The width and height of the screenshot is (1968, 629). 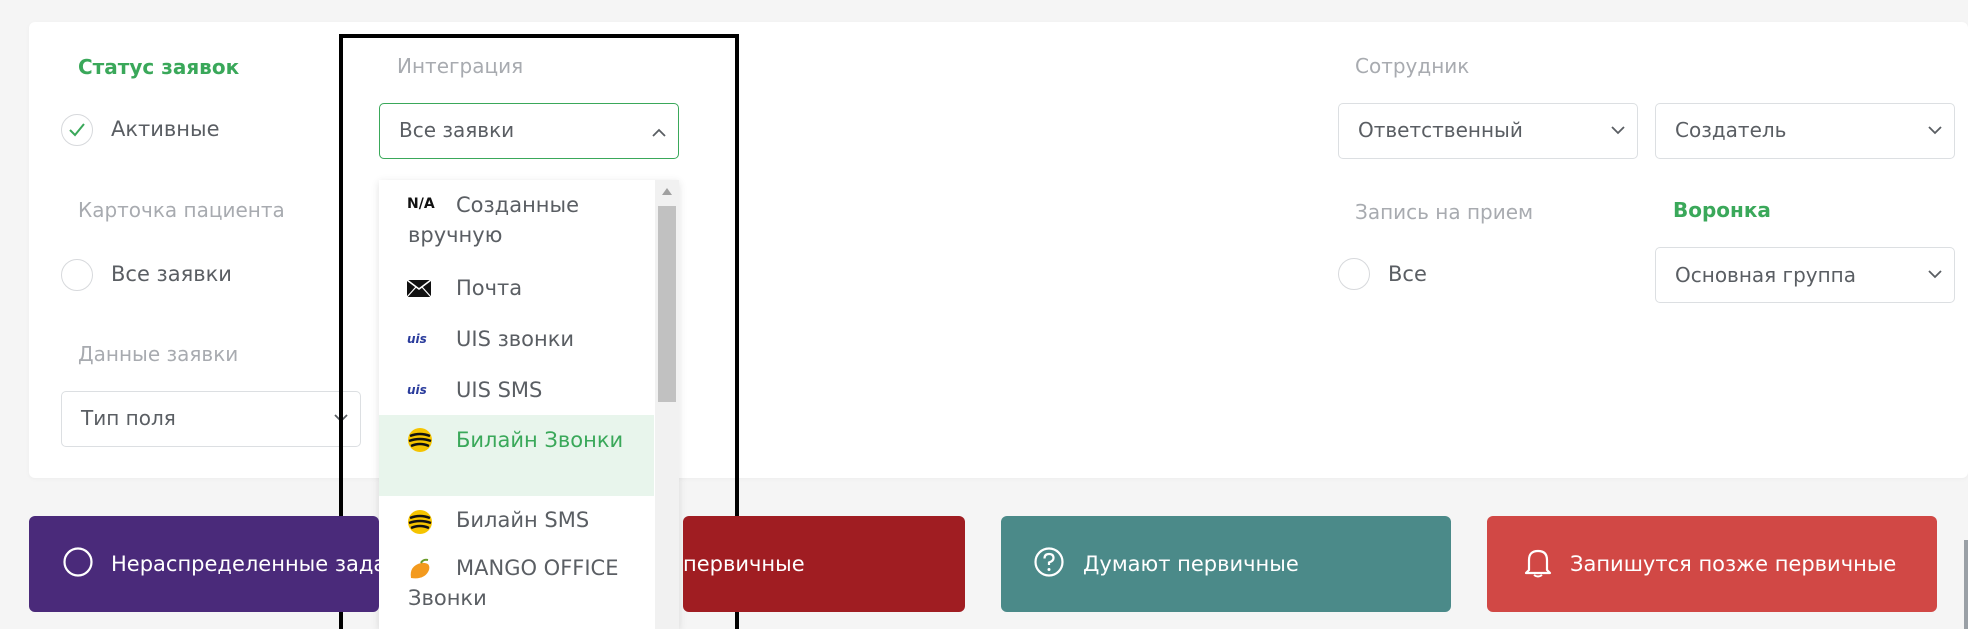 I want to click on field-type-select: Тип поля, so click(x=211, y=419).